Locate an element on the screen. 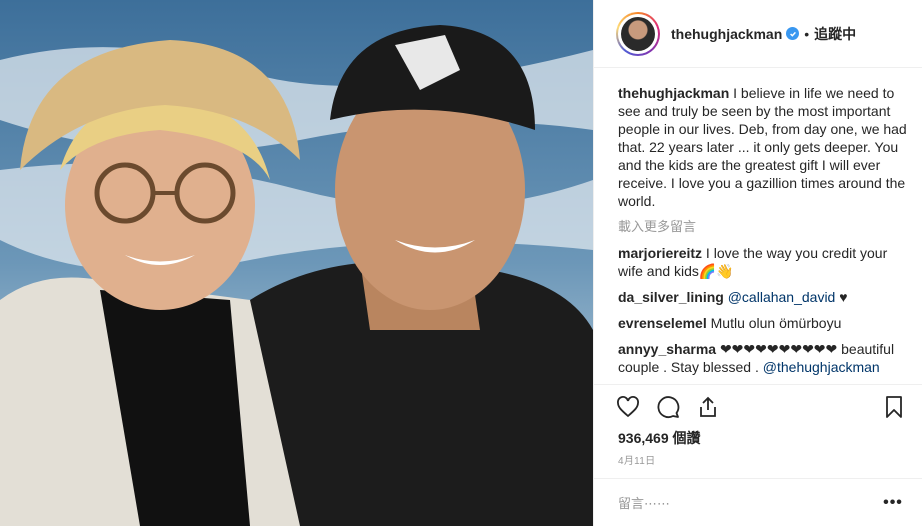 This screenshot has height=526, width=922. post-header: thehughjackman • 追蹤中 is located at coordinates (758, 34).